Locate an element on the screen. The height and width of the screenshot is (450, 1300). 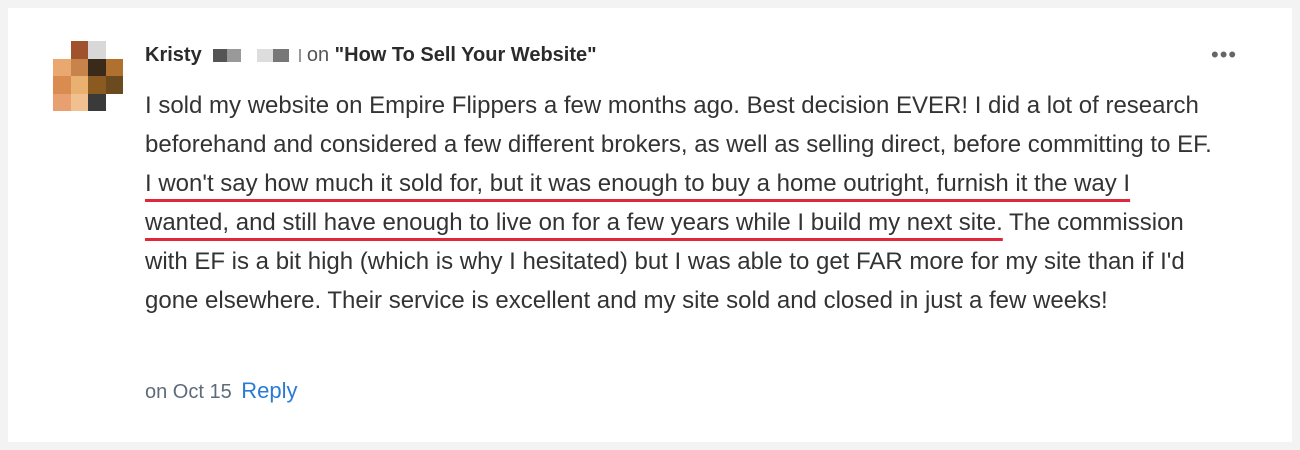
more-options-icon: ••• is located at coordinates (1224, 55).